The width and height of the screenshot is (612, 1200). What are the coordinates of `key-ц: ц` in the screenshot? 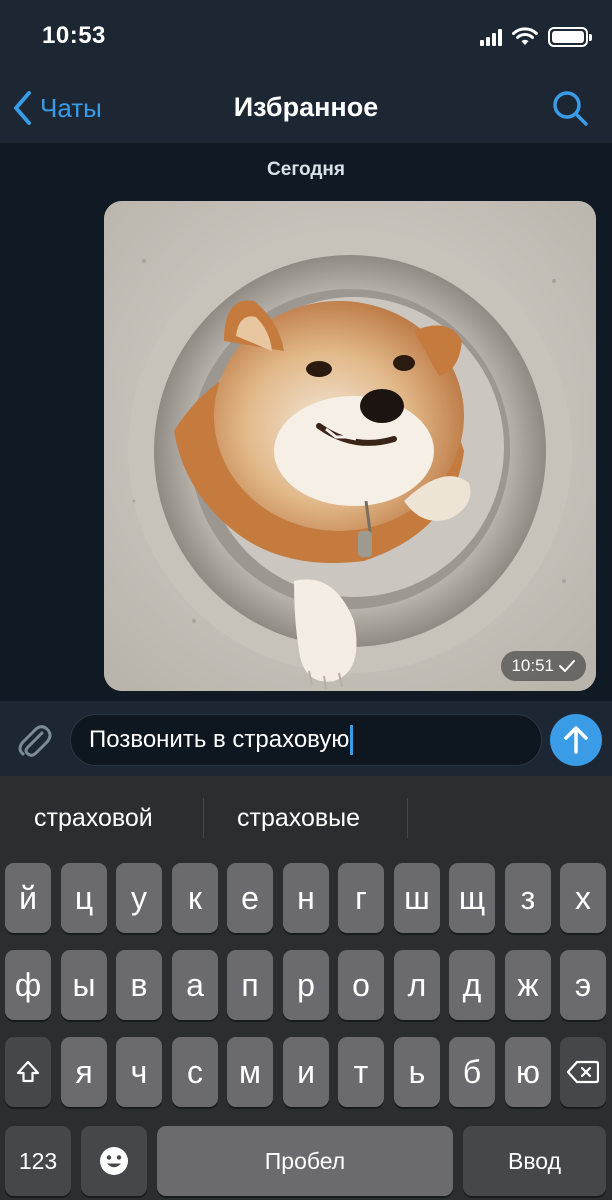 It's located at (84, 898).